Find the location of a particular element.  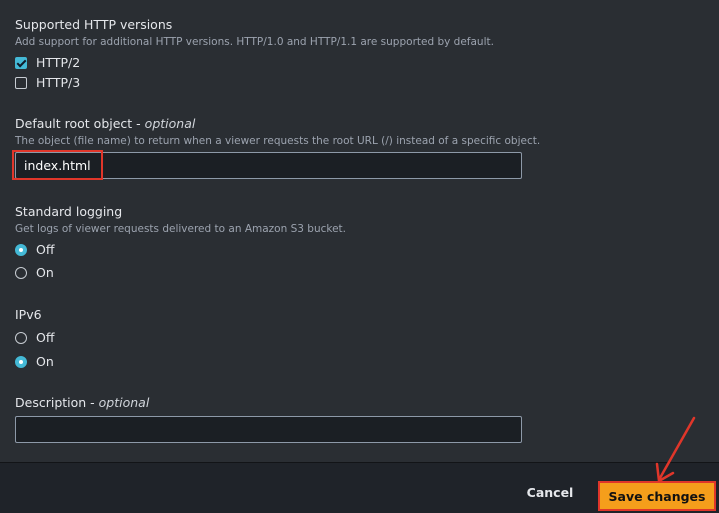

description-label: Description - optional is located at coordinates (82, 402).